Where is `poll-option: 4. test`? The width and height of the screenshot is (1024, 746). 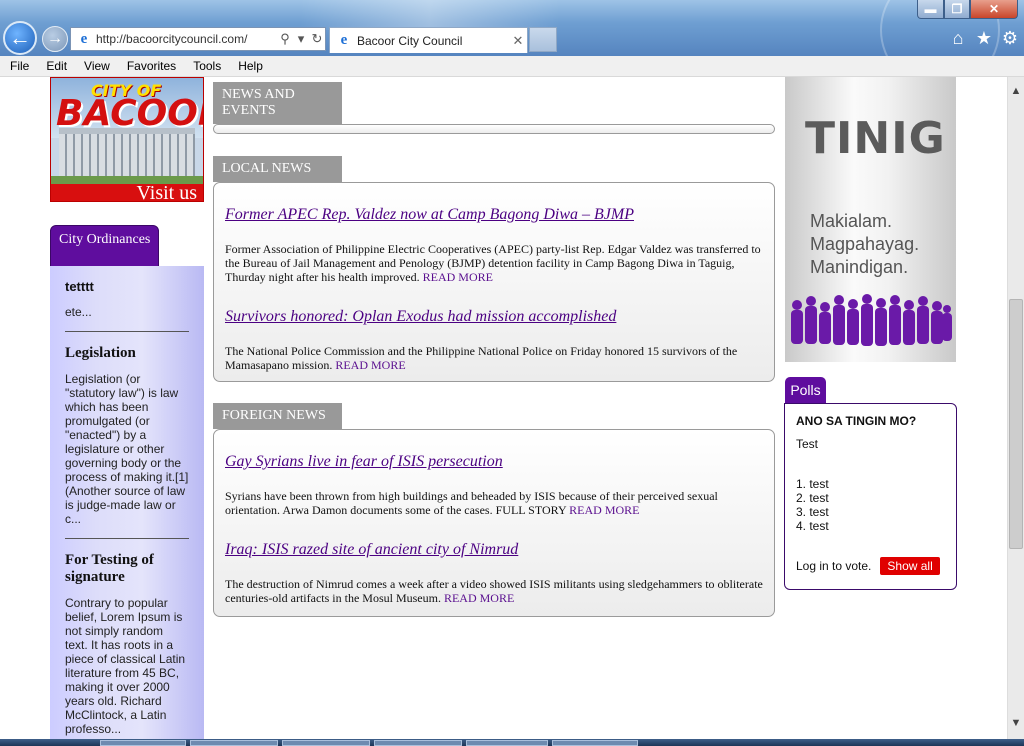 poll-option: 4. test is located at coordinates (812, 526).